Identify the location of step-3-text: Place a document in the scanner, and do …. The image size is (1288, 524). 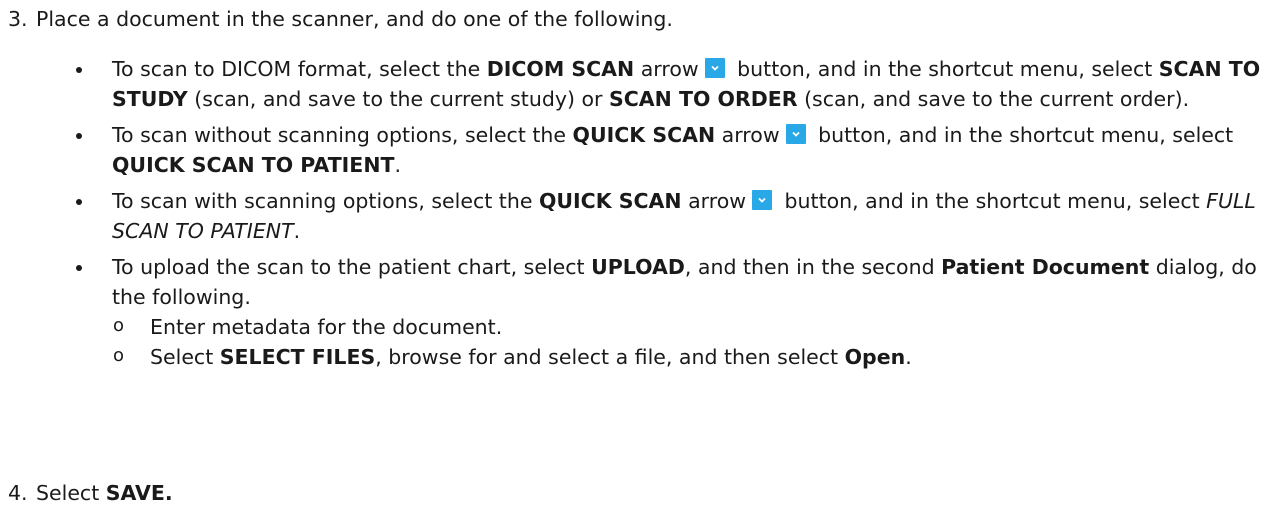
(354, 19).